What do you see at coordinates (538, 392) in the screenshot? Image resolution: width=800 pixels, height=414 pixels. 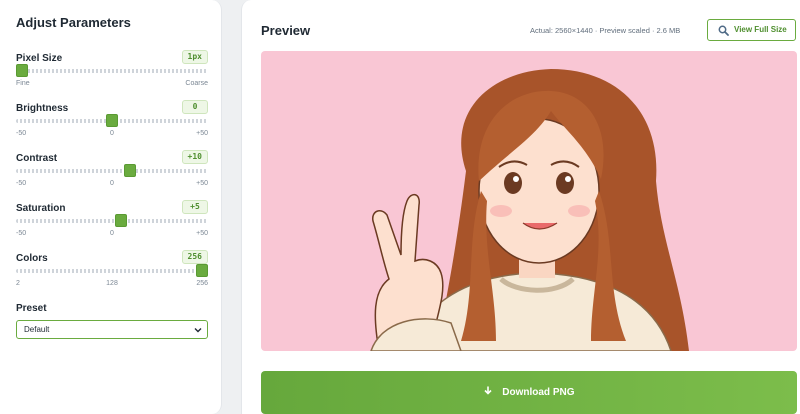 I see `download-label: Download PNG` at bounding box center [538, 392].